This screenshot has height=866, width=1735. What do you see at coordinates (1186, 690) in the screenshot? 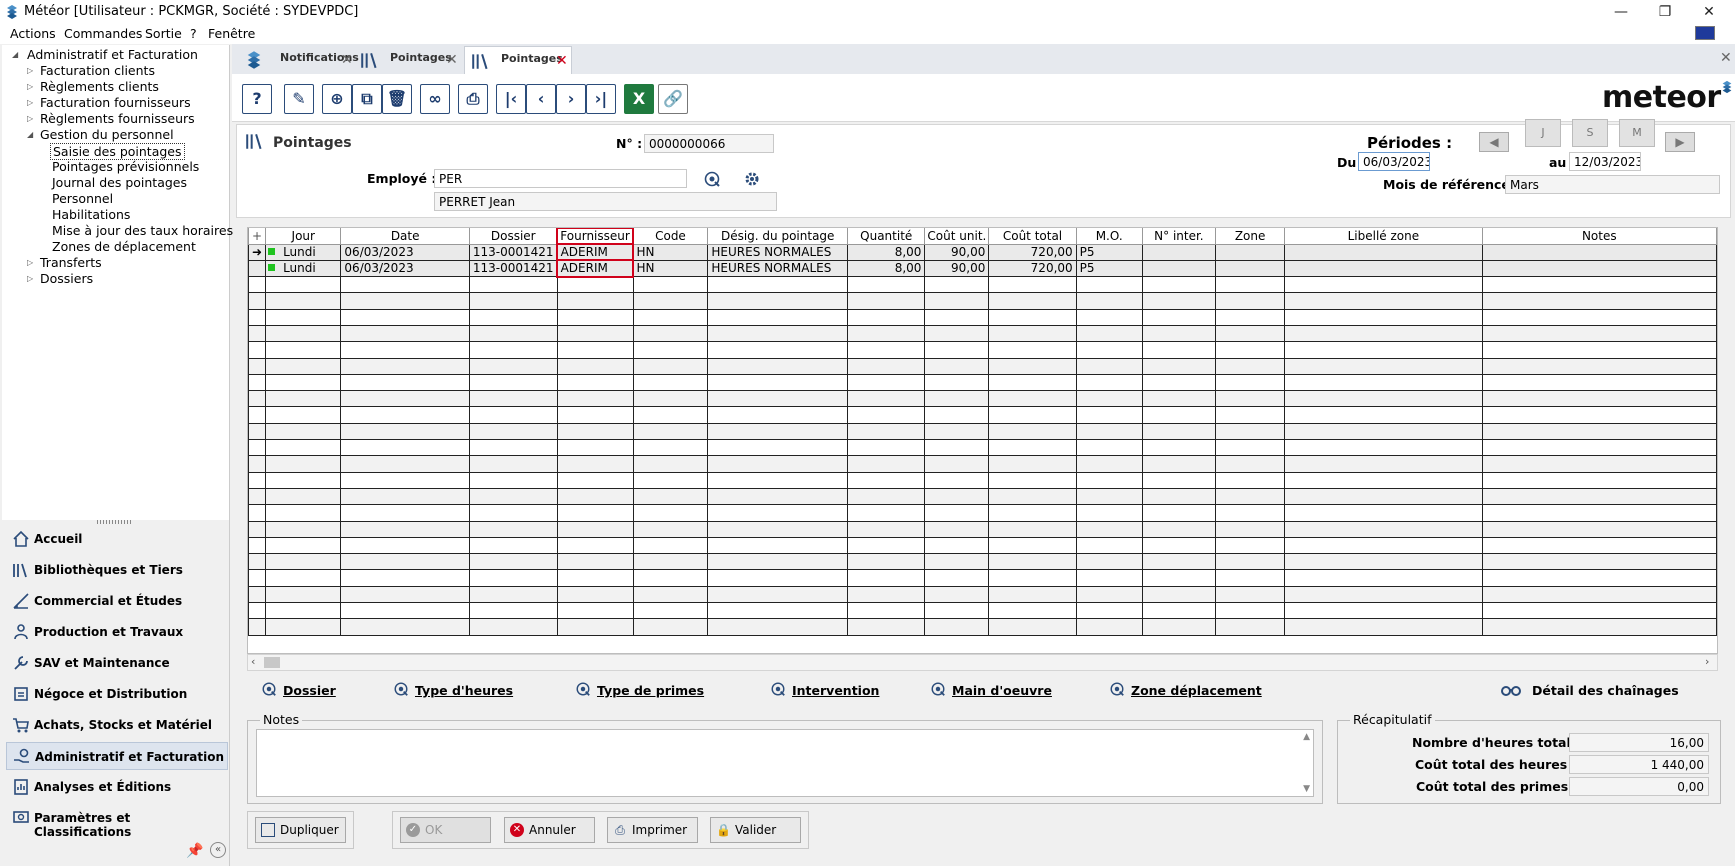
I see `link-zone-deplacement: Zone déplacement` at bounding box center [1186, 690].